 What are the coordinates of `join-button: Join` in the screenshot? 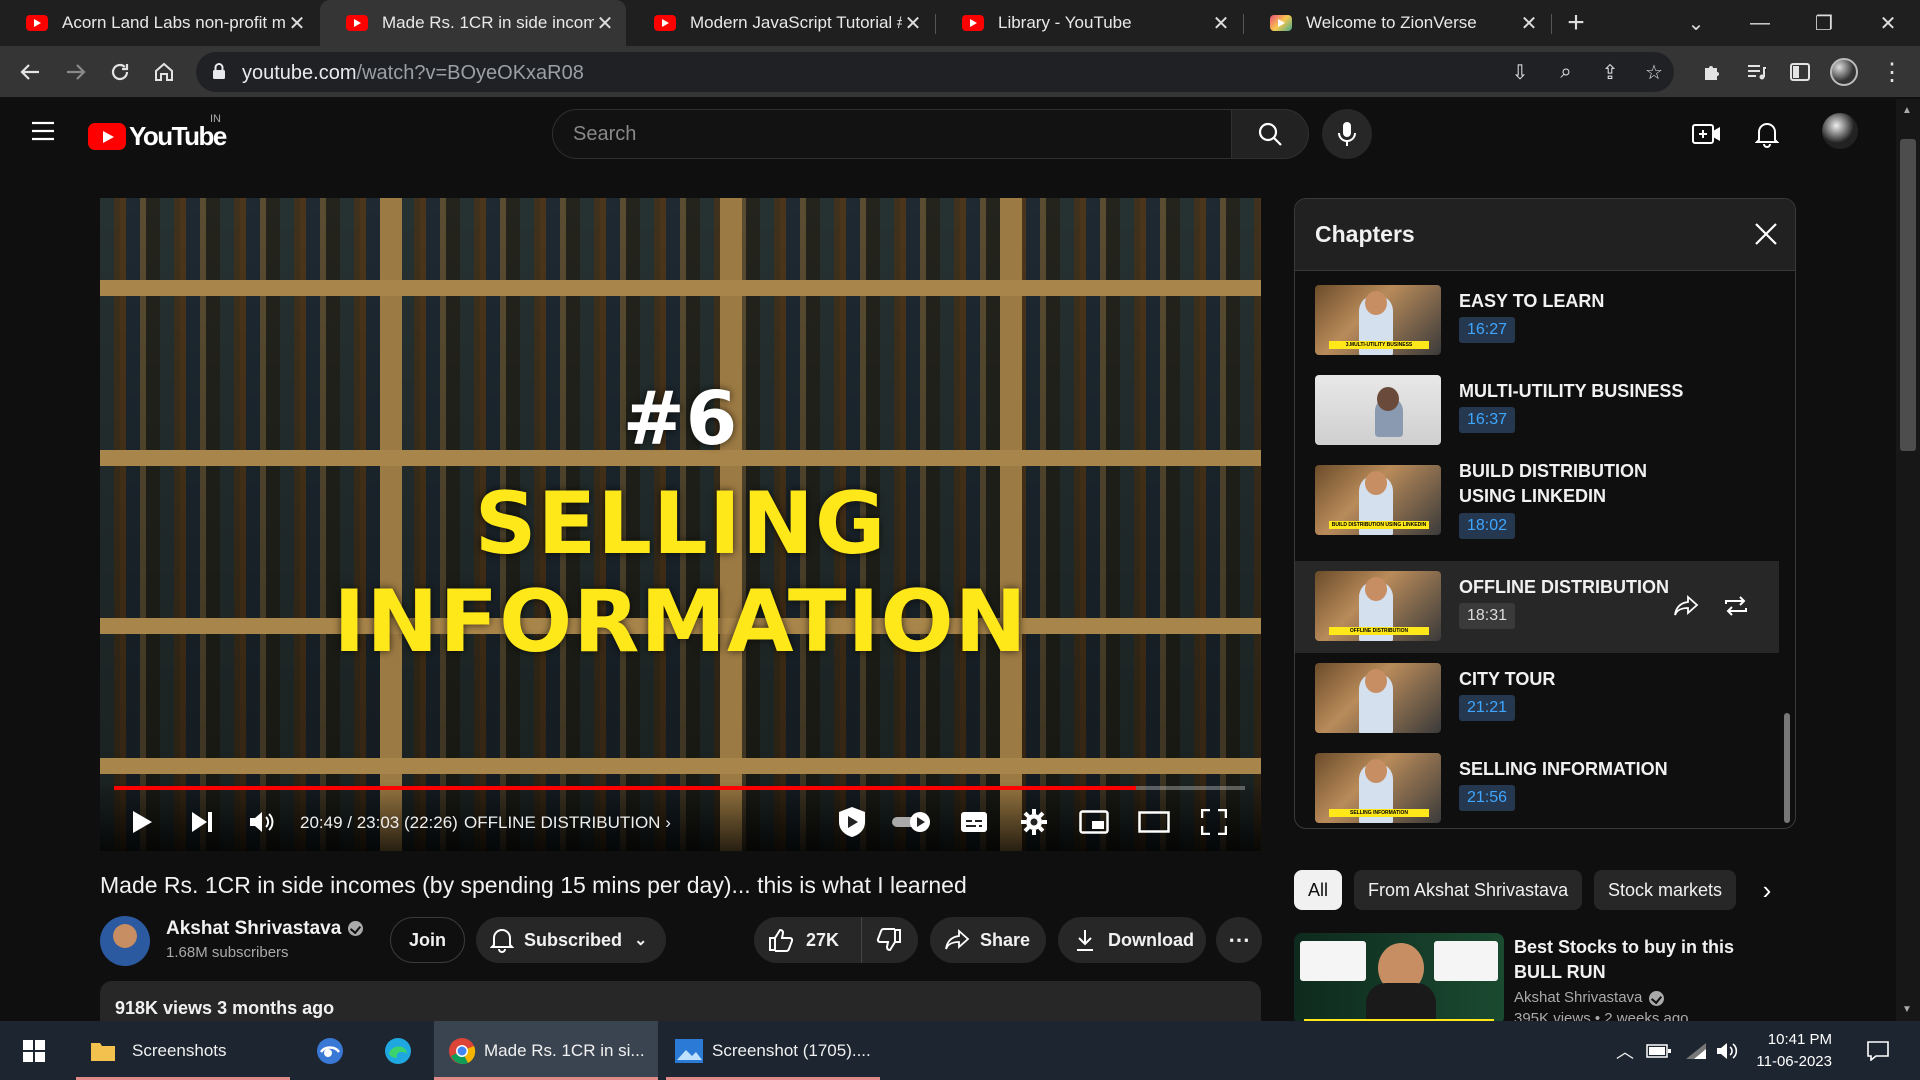 It's located at (427, 940).